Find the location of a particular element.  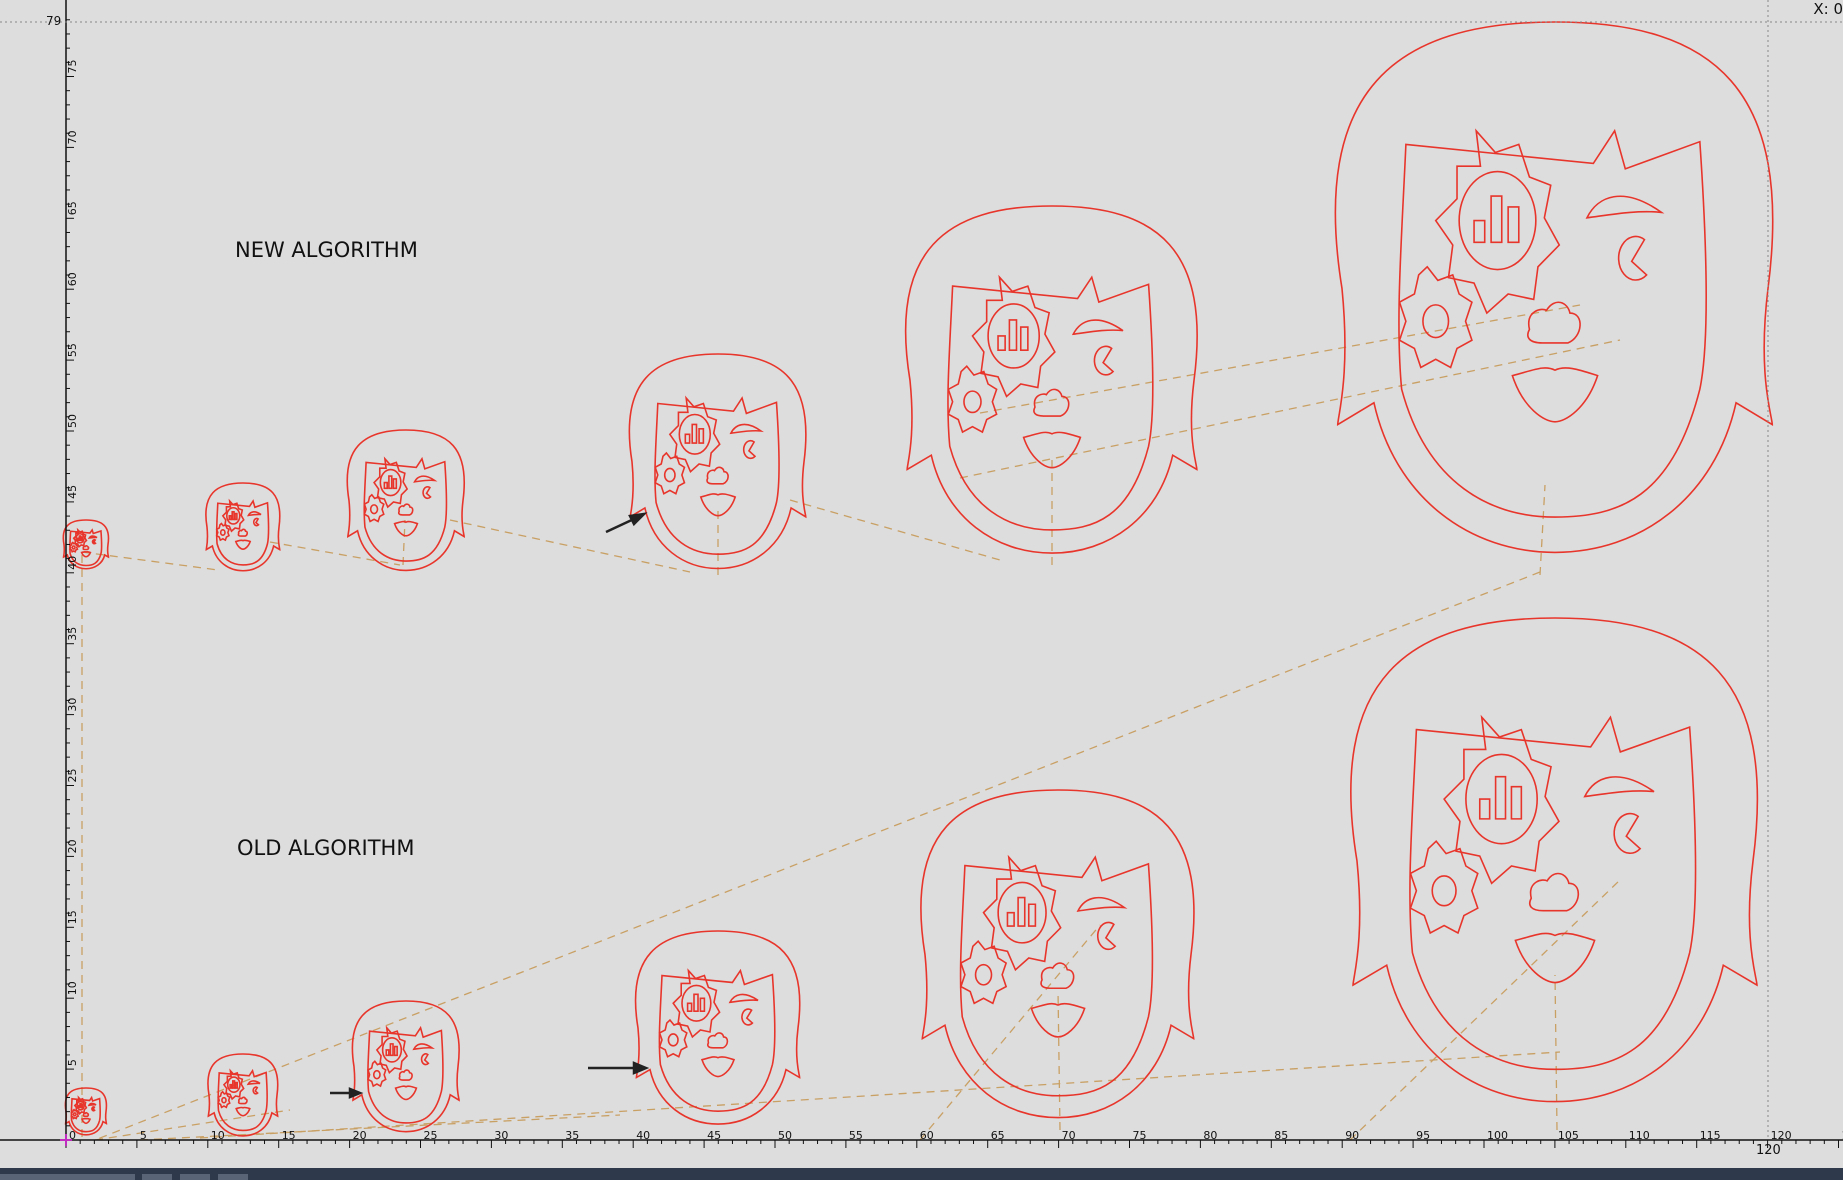

ruler-y-label: 45 is located at coordinates (72, 492).